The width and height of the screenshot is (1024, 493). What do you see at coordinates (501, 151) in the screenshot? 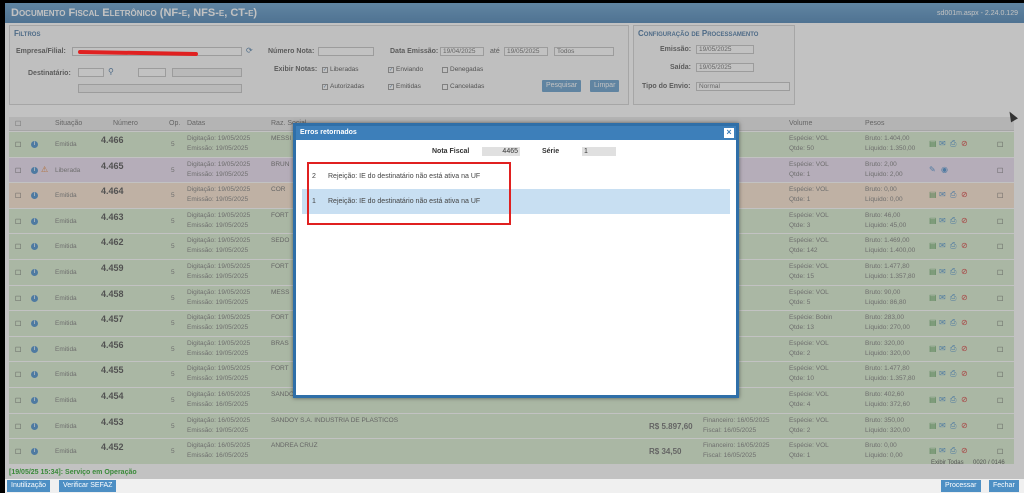
I see `nota-fiscal-value: 4465` at bounding box center [501, 151].